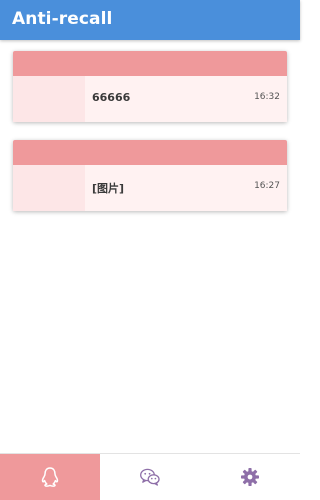 The width and height of the screenshot is (320, 500). I want to click on message-time: 16:32, so click(267, 97).